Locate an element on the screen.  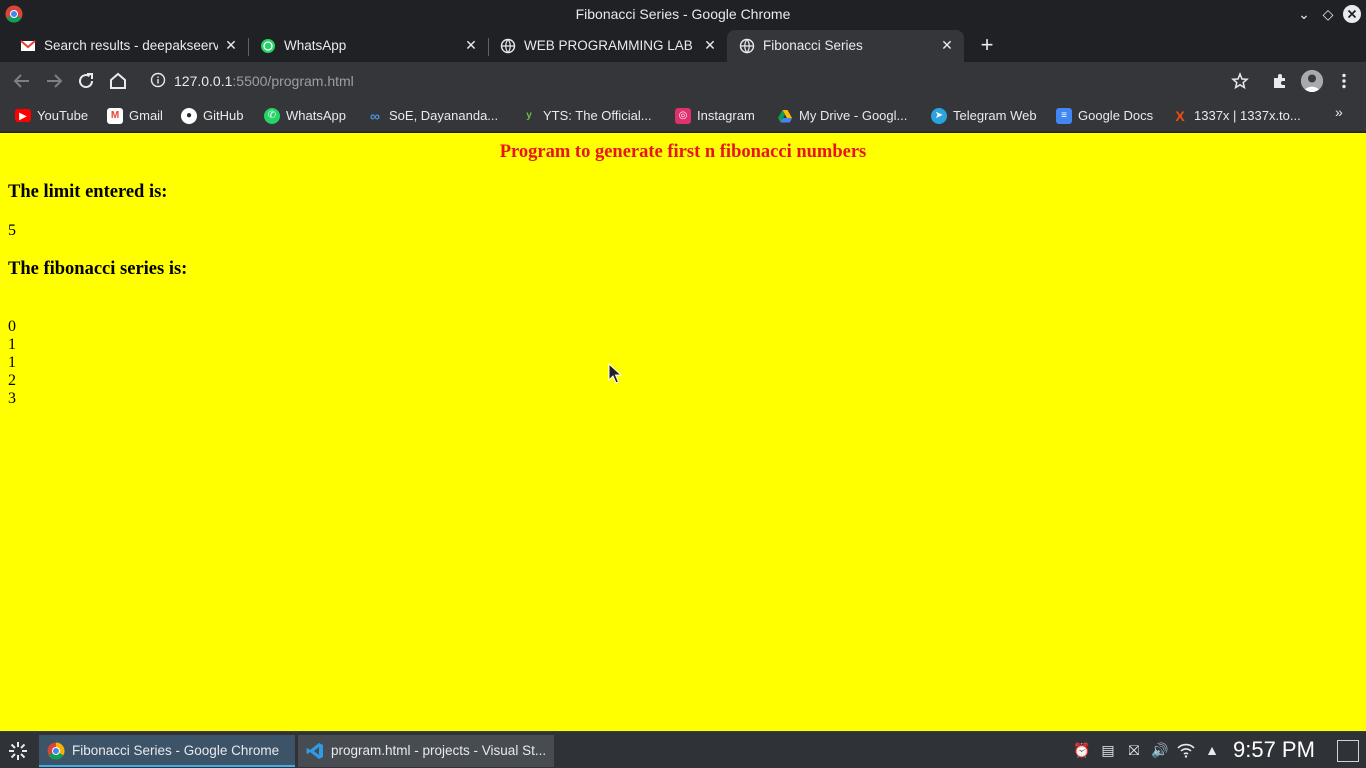
minimize-button: ⌄ is located at coordinates (1304, 14).